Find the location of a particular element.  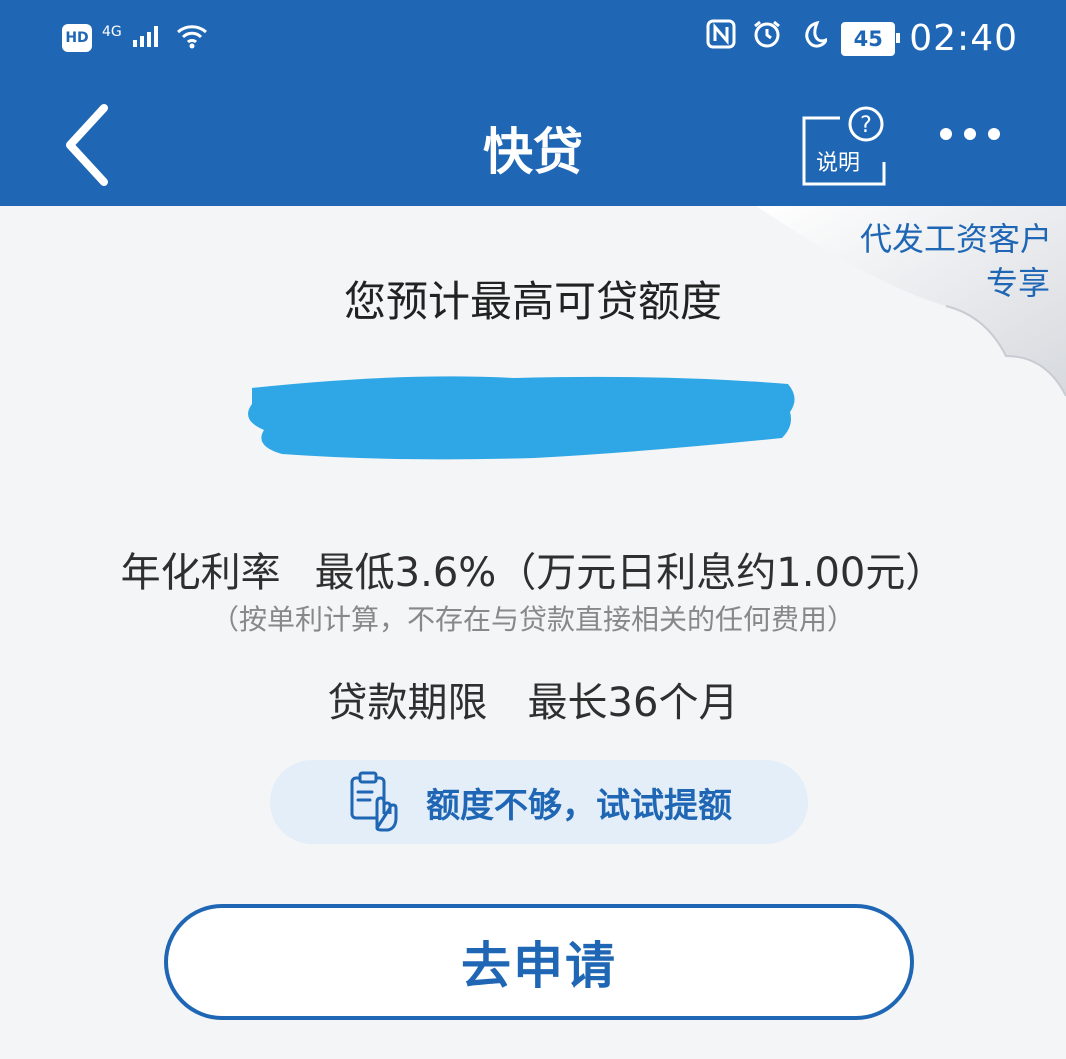

document-hand-icon is located at coordinates (374, 801).